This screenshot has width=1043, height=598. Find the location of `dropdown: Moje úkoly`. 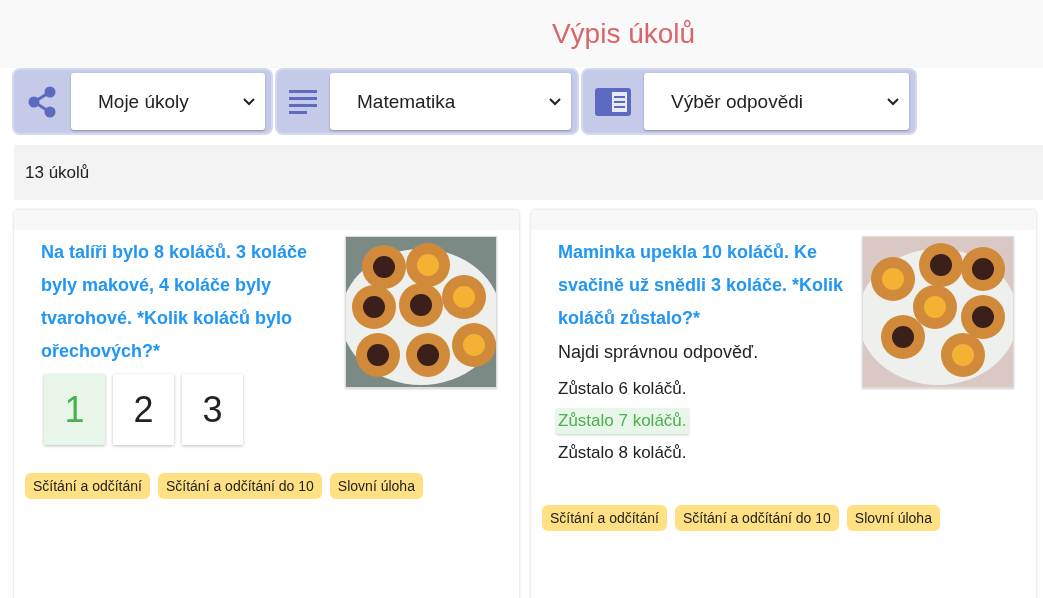

dropdown: Moje úkoly is located at coordinates (168, 101).